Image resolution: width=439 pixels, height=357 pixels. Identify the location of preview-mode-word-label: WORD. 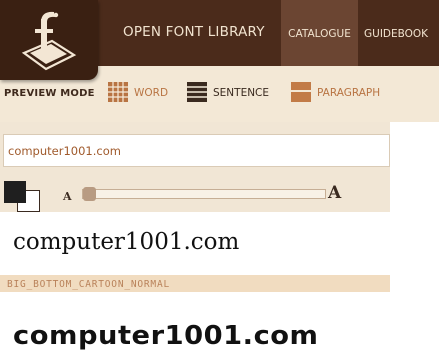
(151, 93).